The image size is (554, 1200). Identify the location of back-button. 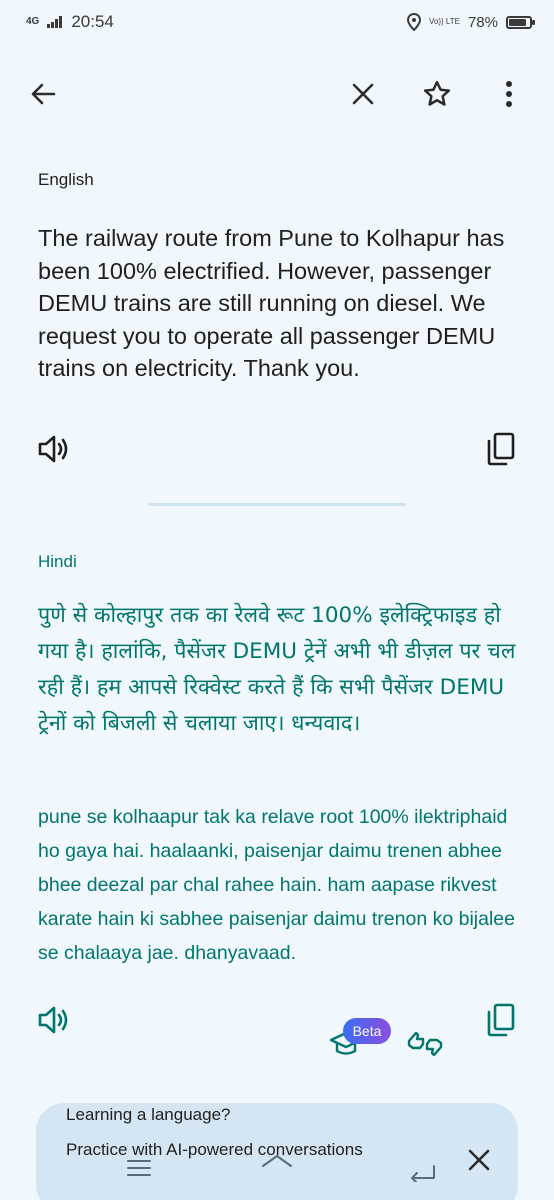
(43, 94).